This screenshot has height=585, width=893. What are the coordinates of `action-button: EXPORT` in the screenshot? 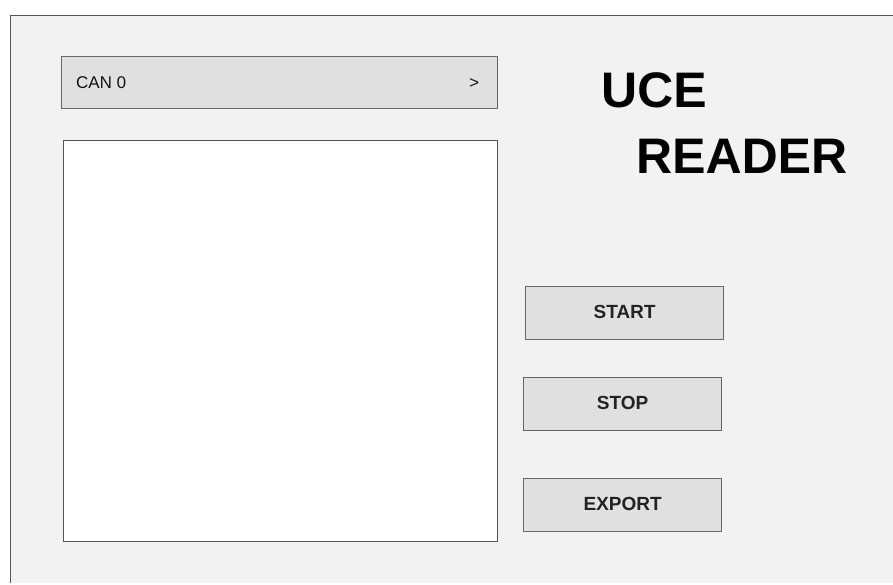 It's located at (622, 505).